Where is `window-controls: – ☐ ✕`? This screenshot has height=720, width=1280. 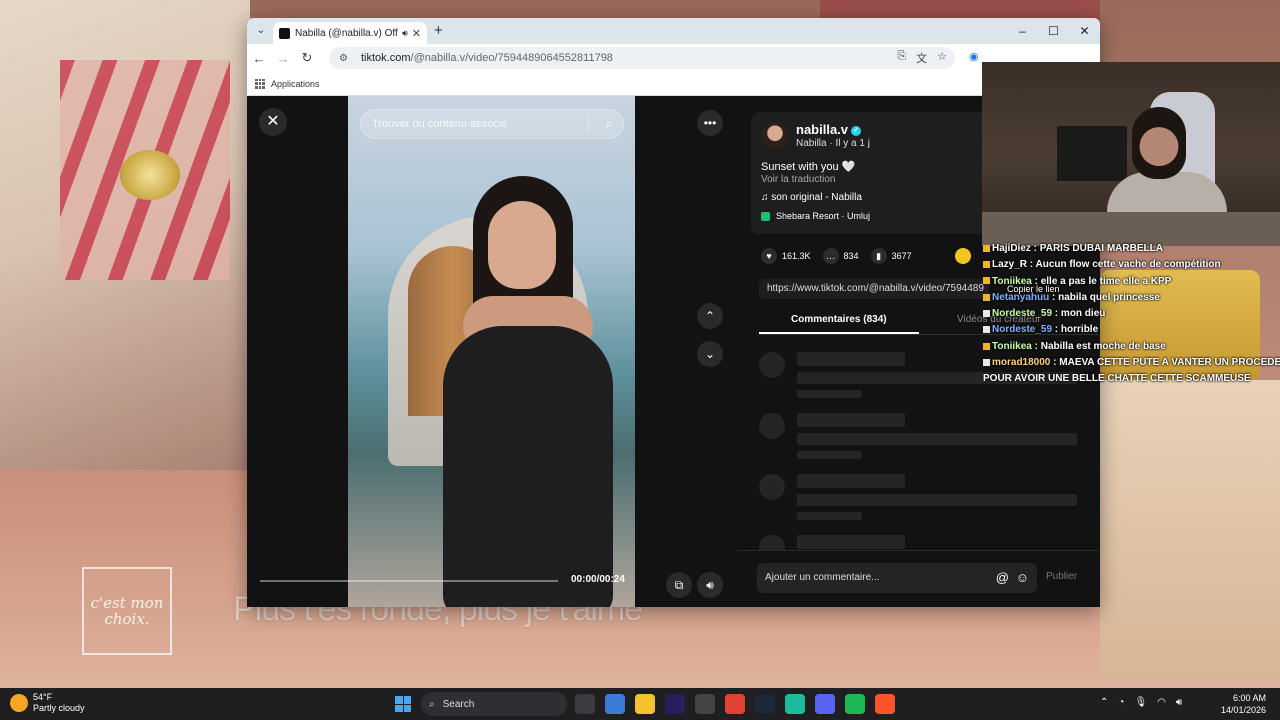
window-controls: – ☐ ✕ is located at coordinates (1053, 31).